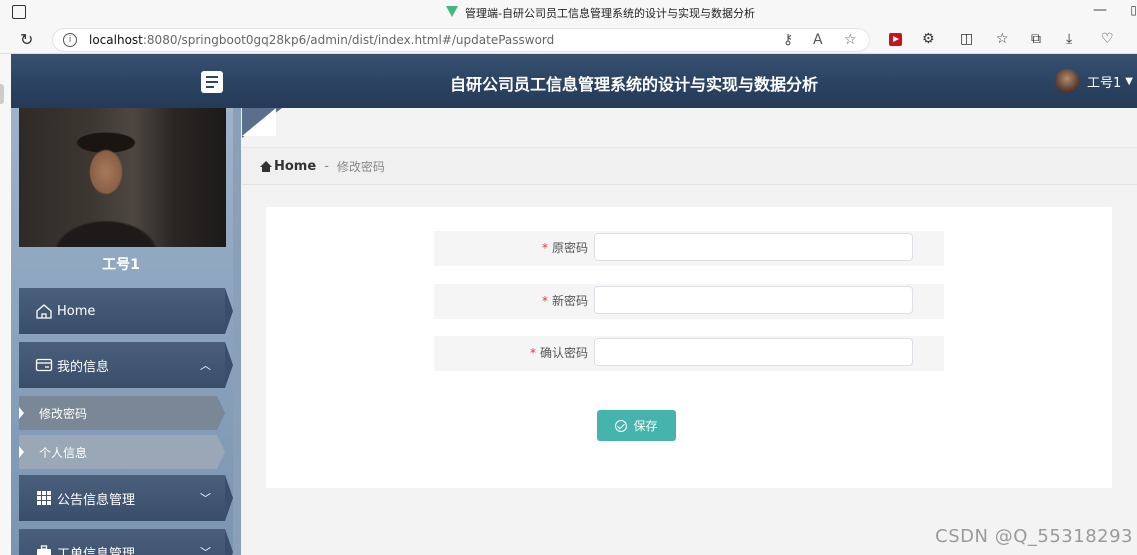 This screenshot has width=1137, height=555. What do you see at coordinates (70, 40) in the screenshot?
I see `site-info-icon: i` at bounding box center [70, 40].